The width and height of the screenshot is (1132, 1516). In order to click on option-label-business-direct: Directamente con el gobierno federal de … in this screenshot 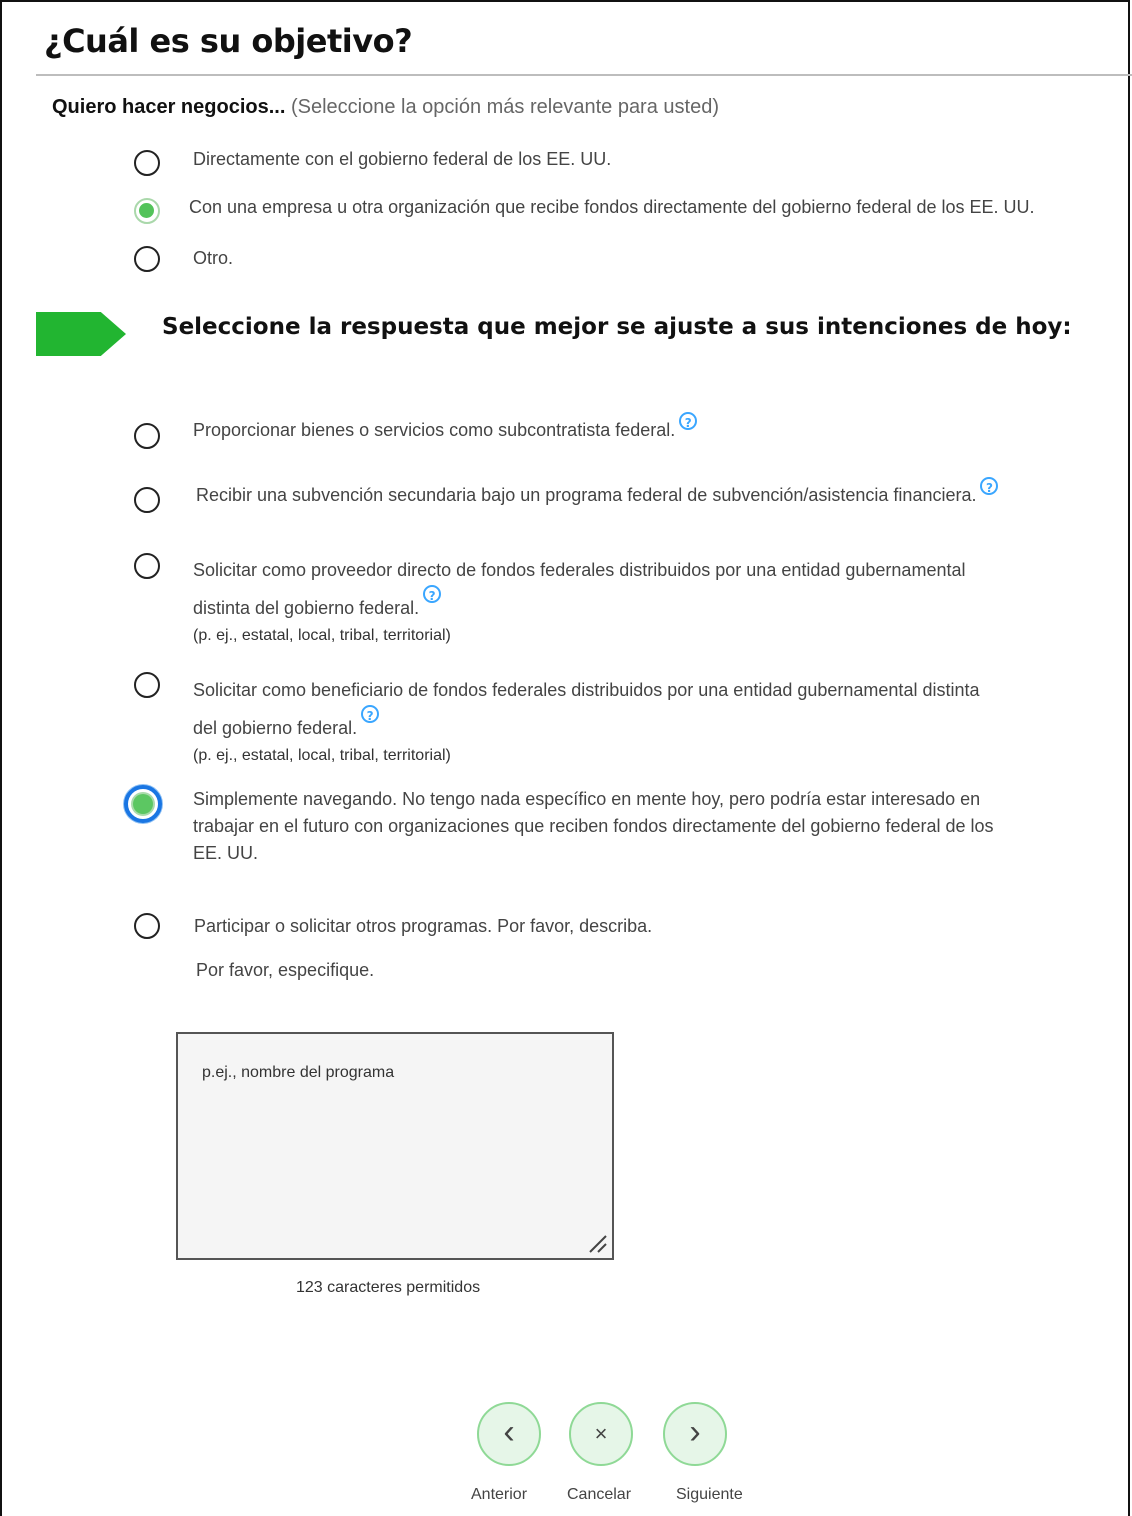, I will do `click(402, 159)`.